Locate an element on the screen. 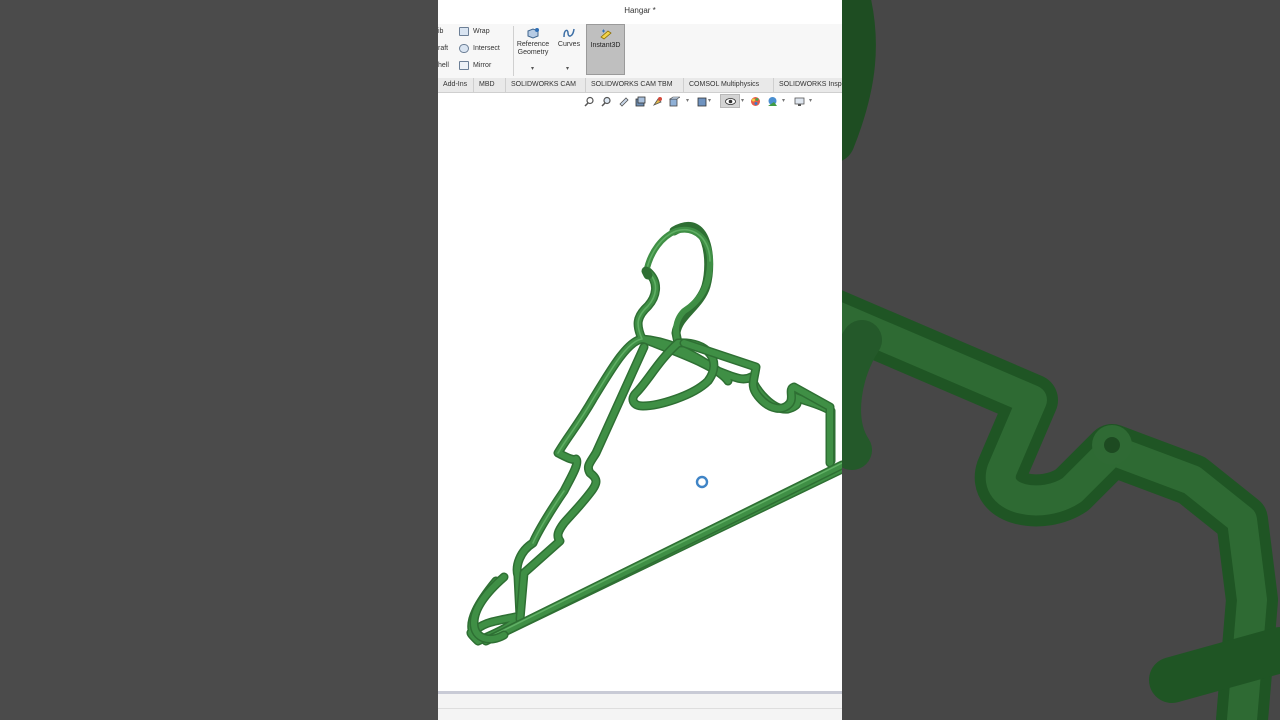  tab-solidworks-inspection: SOLIDWORKS Insp is located at coordinates (808, 85).